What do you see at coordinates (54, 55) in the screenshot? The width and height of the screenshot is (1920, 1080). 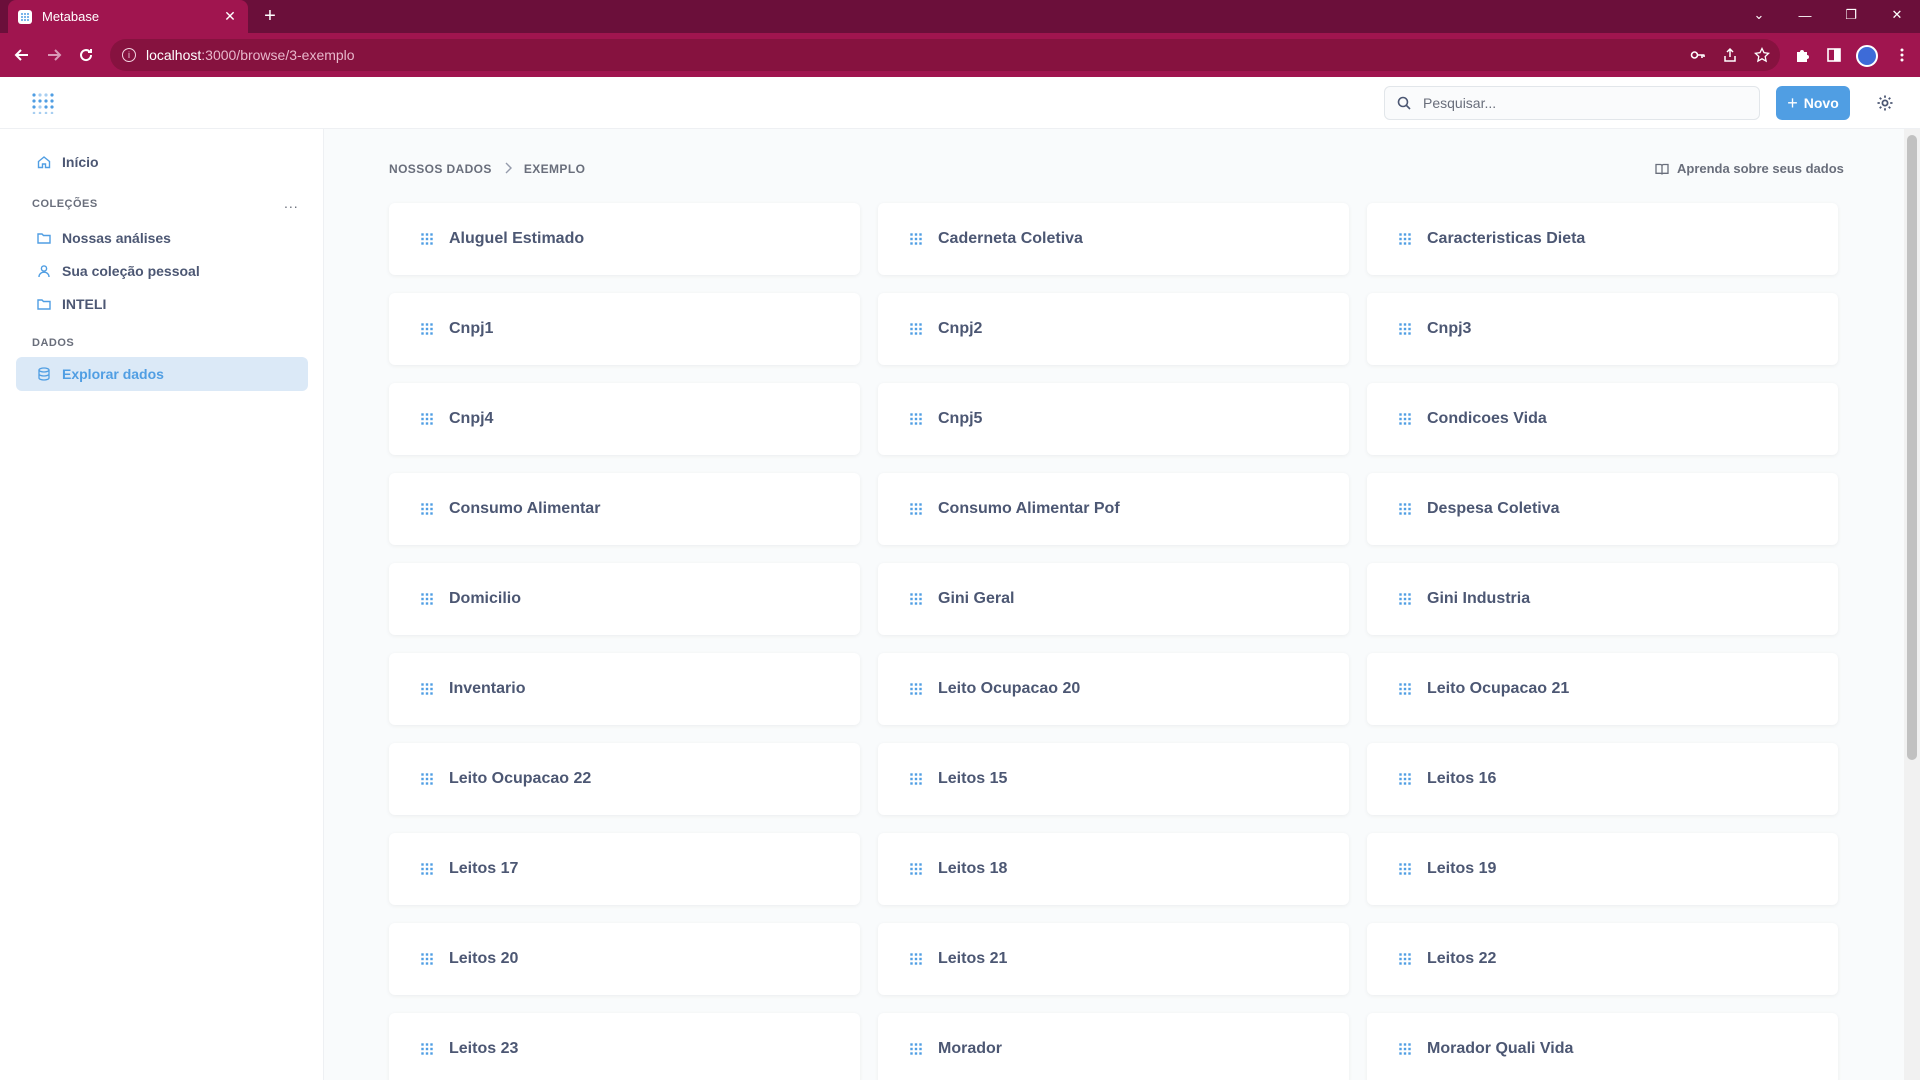 I see `forward-arrow-icon` at bounding box center [54, 55].